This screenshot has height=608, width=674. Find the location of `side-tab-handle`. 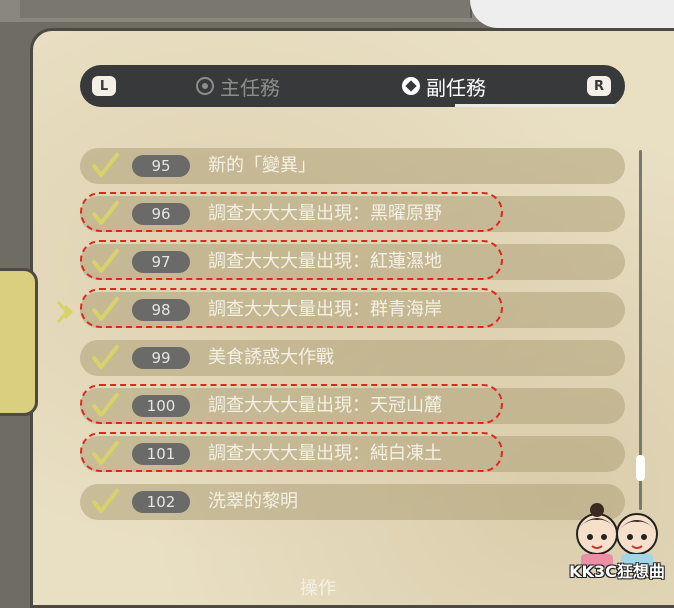

side-tab-handle is located at coordinates (19, 342).